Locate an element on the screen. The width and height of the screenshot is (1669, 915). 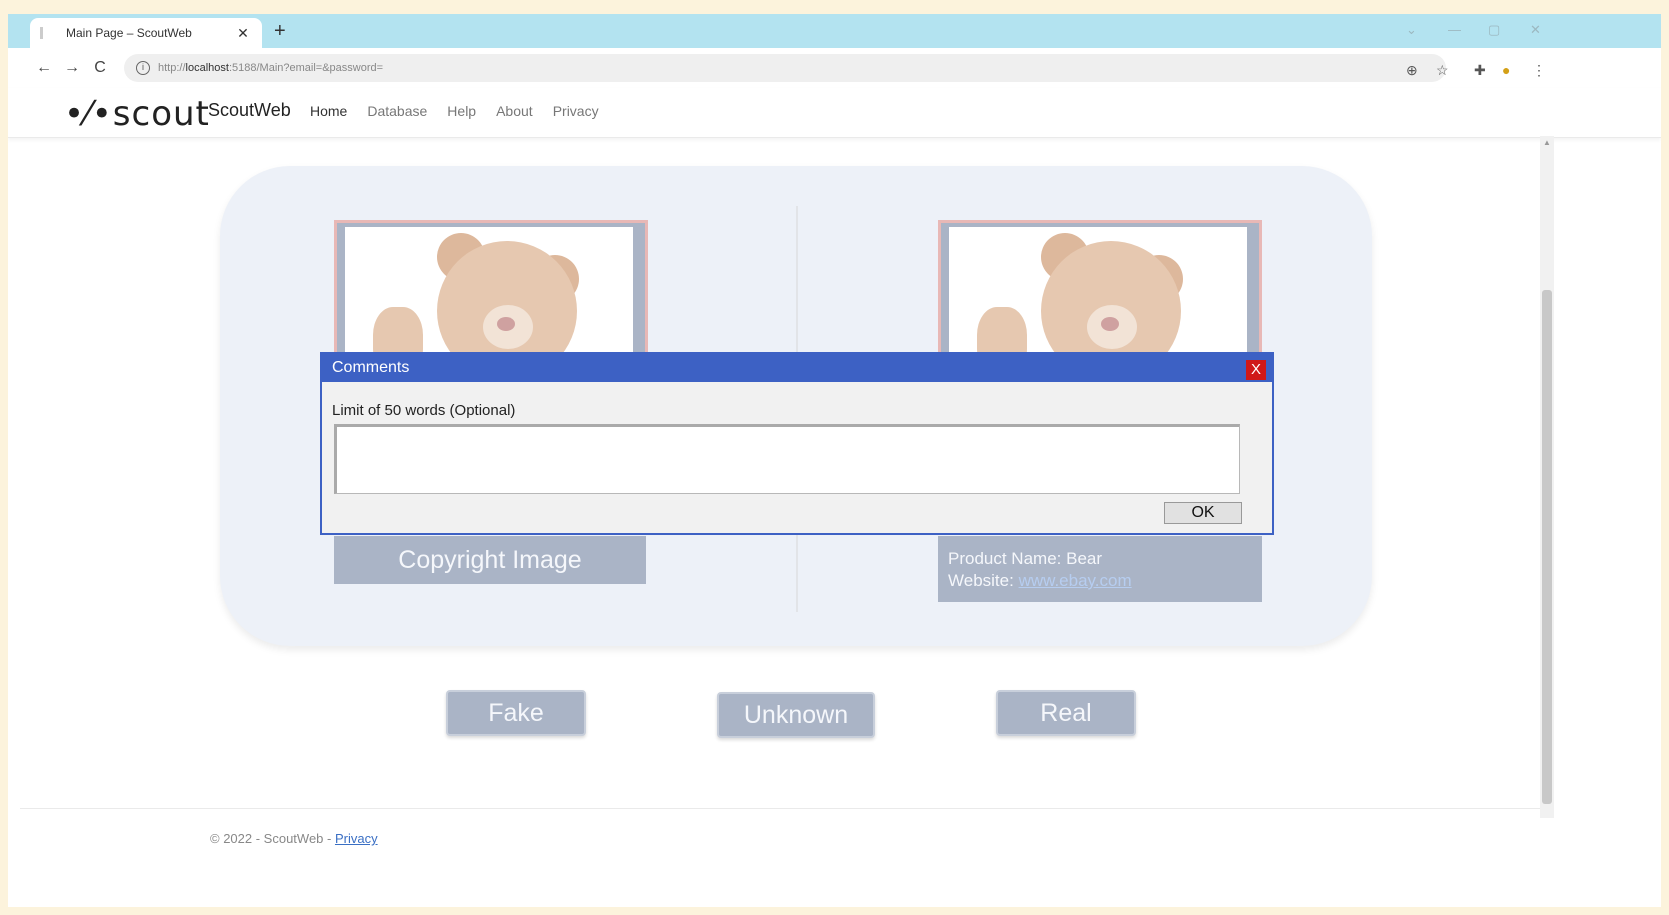
scout-logo: •⁄•scout is located at coordinates (137, 114).